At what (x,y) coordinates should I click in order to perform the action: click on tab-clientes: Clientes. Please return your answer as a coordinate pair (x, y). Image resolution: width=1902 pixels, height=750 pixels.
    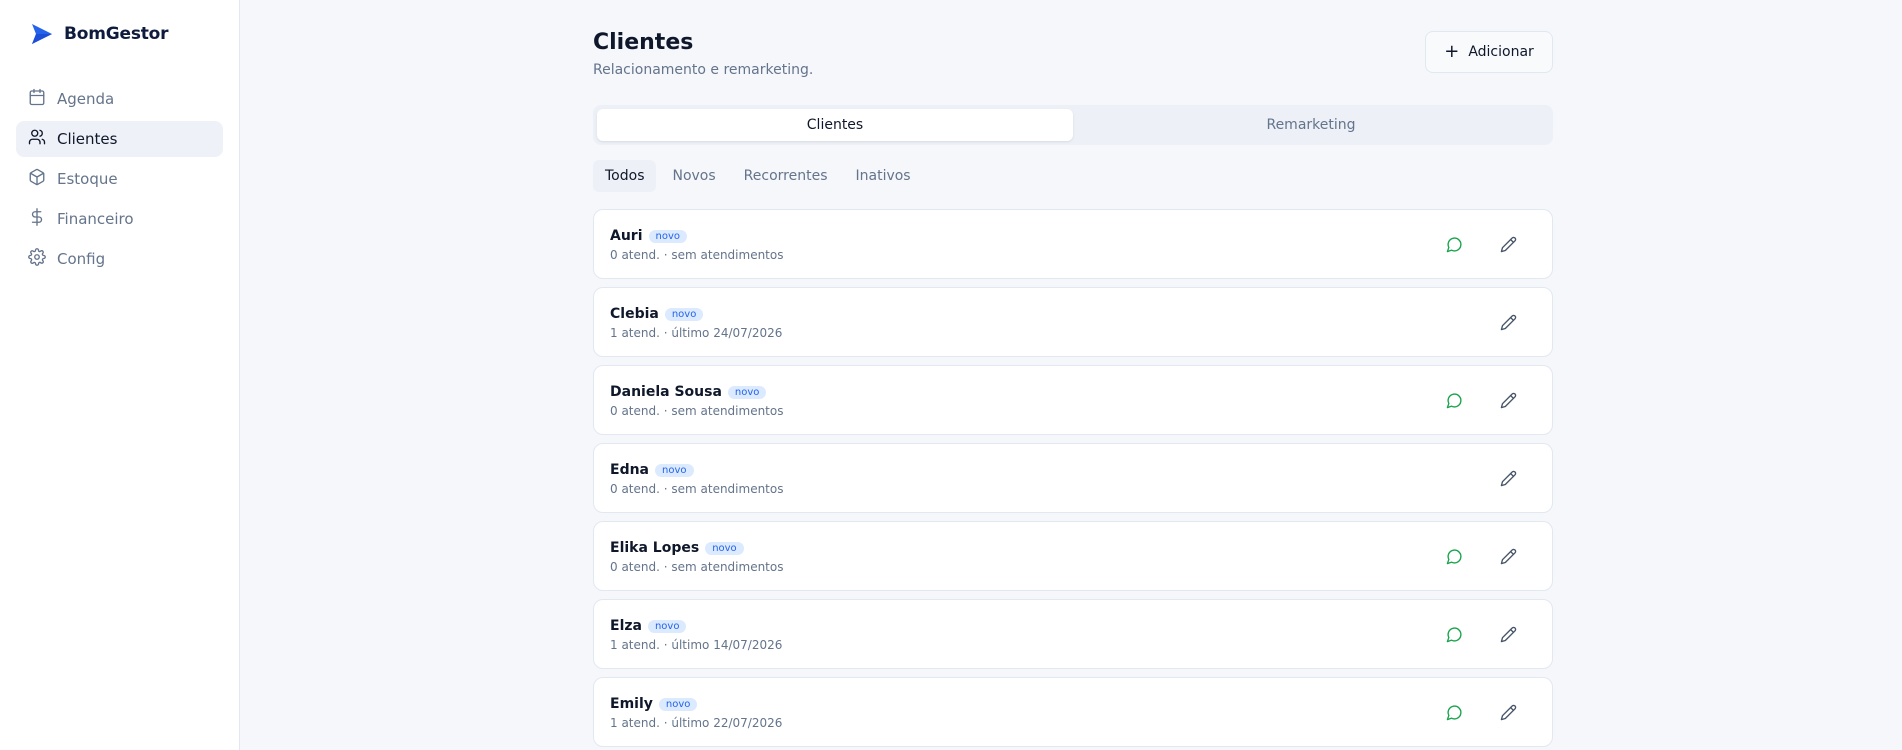
    Looking at the image, I should click on (835, 125).